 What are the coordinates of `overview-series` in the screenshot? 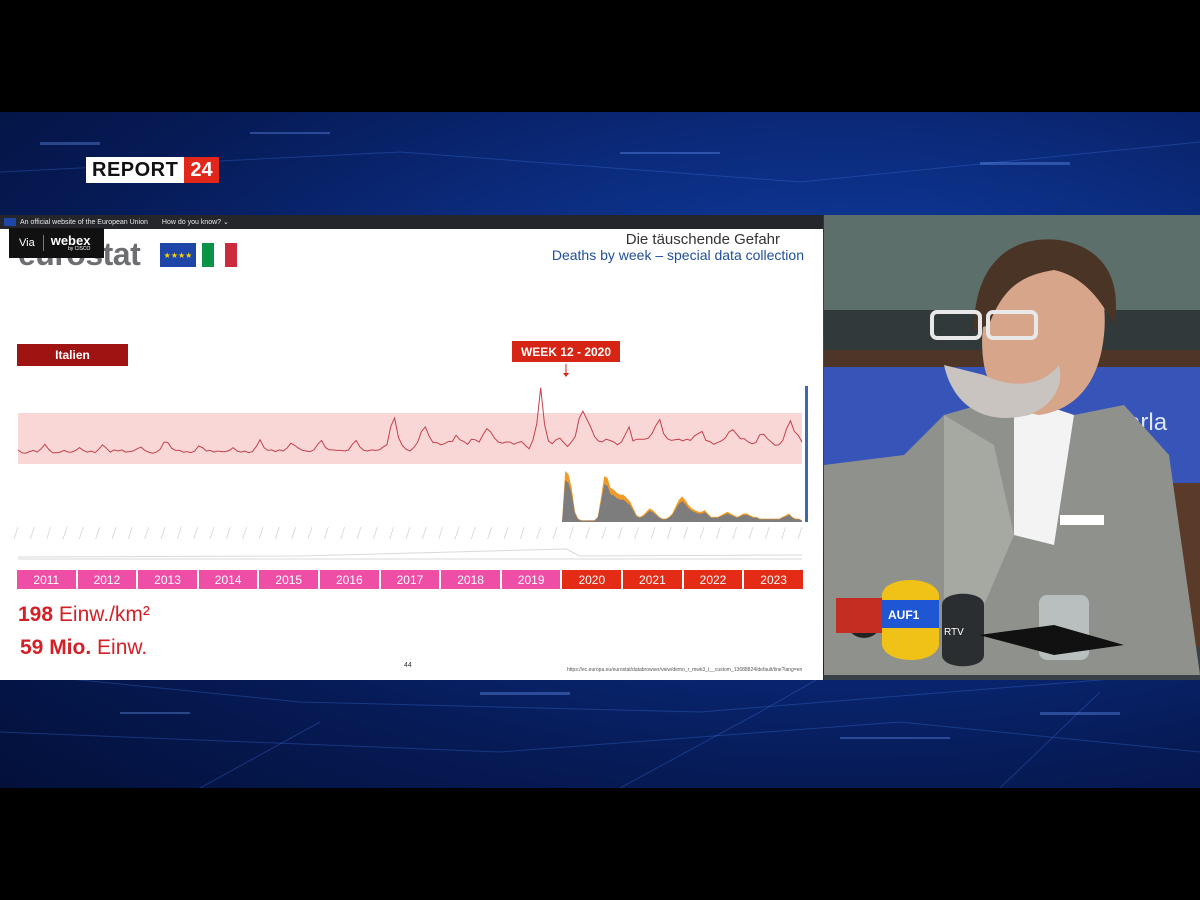 It's located at (410, 553).